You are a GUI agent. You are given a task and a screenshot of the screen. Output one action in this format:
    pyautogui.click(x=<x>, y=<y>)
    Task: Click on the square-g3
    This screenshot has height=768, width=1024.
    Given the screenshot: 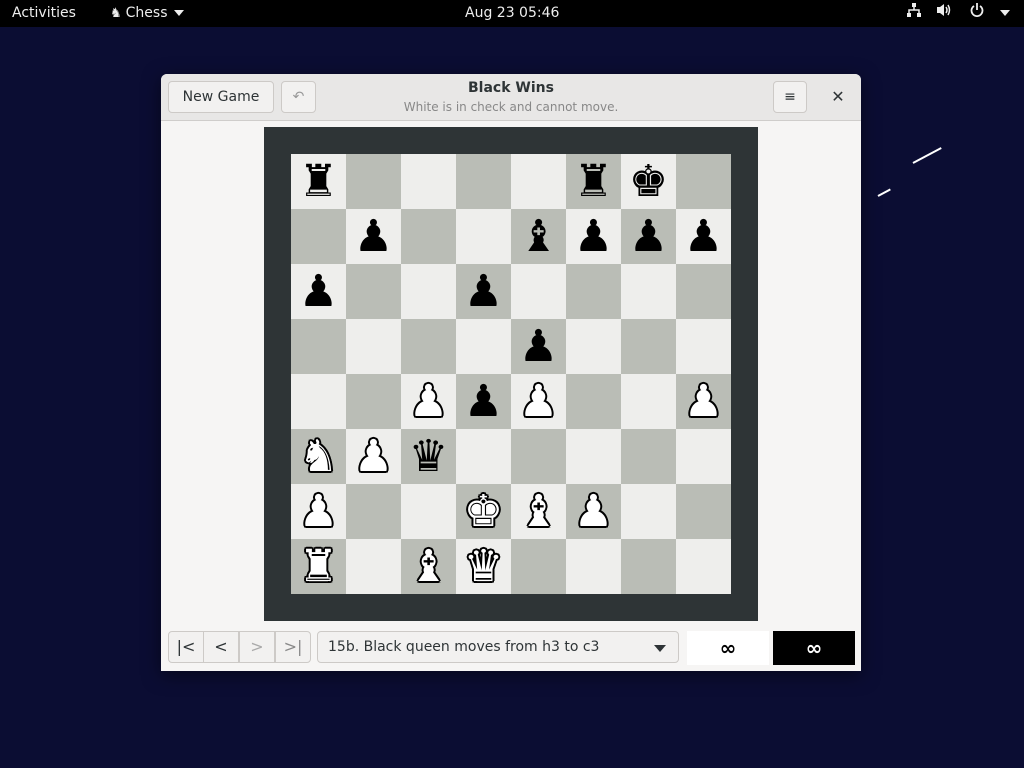 What is the action you would take?
    pyautogui.click(x=648, y=456)
    